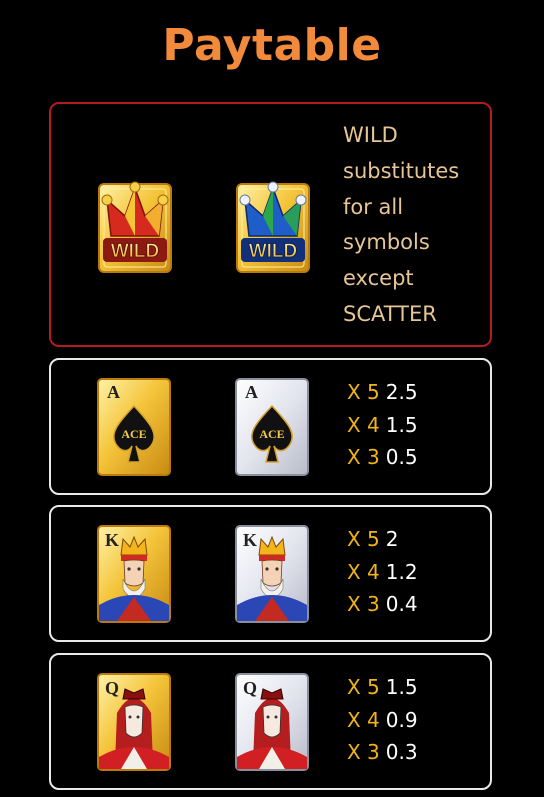  What do you see at coordinates (401, 457) in the screenshot?
I see `pay-value: 0.5` at bounding box center [401, 457].